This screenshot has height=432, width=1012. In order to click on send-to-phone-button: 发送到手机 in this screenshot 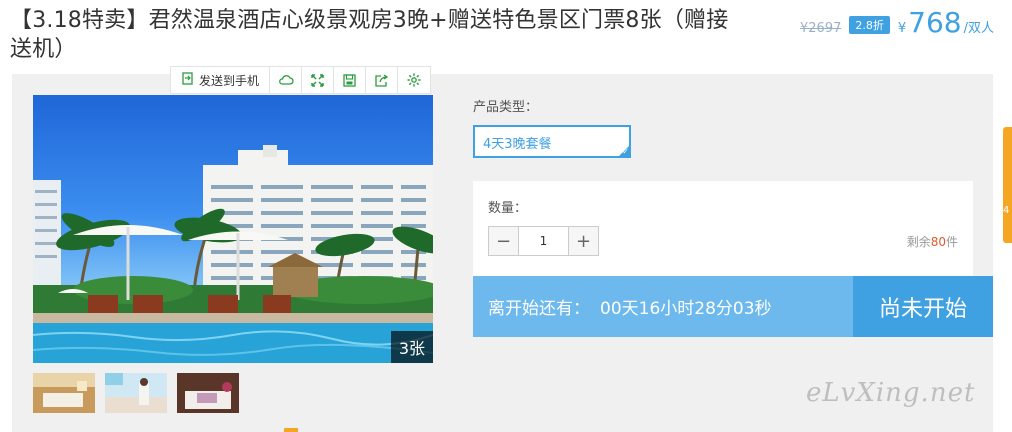, I will do `click(221, 80)`.